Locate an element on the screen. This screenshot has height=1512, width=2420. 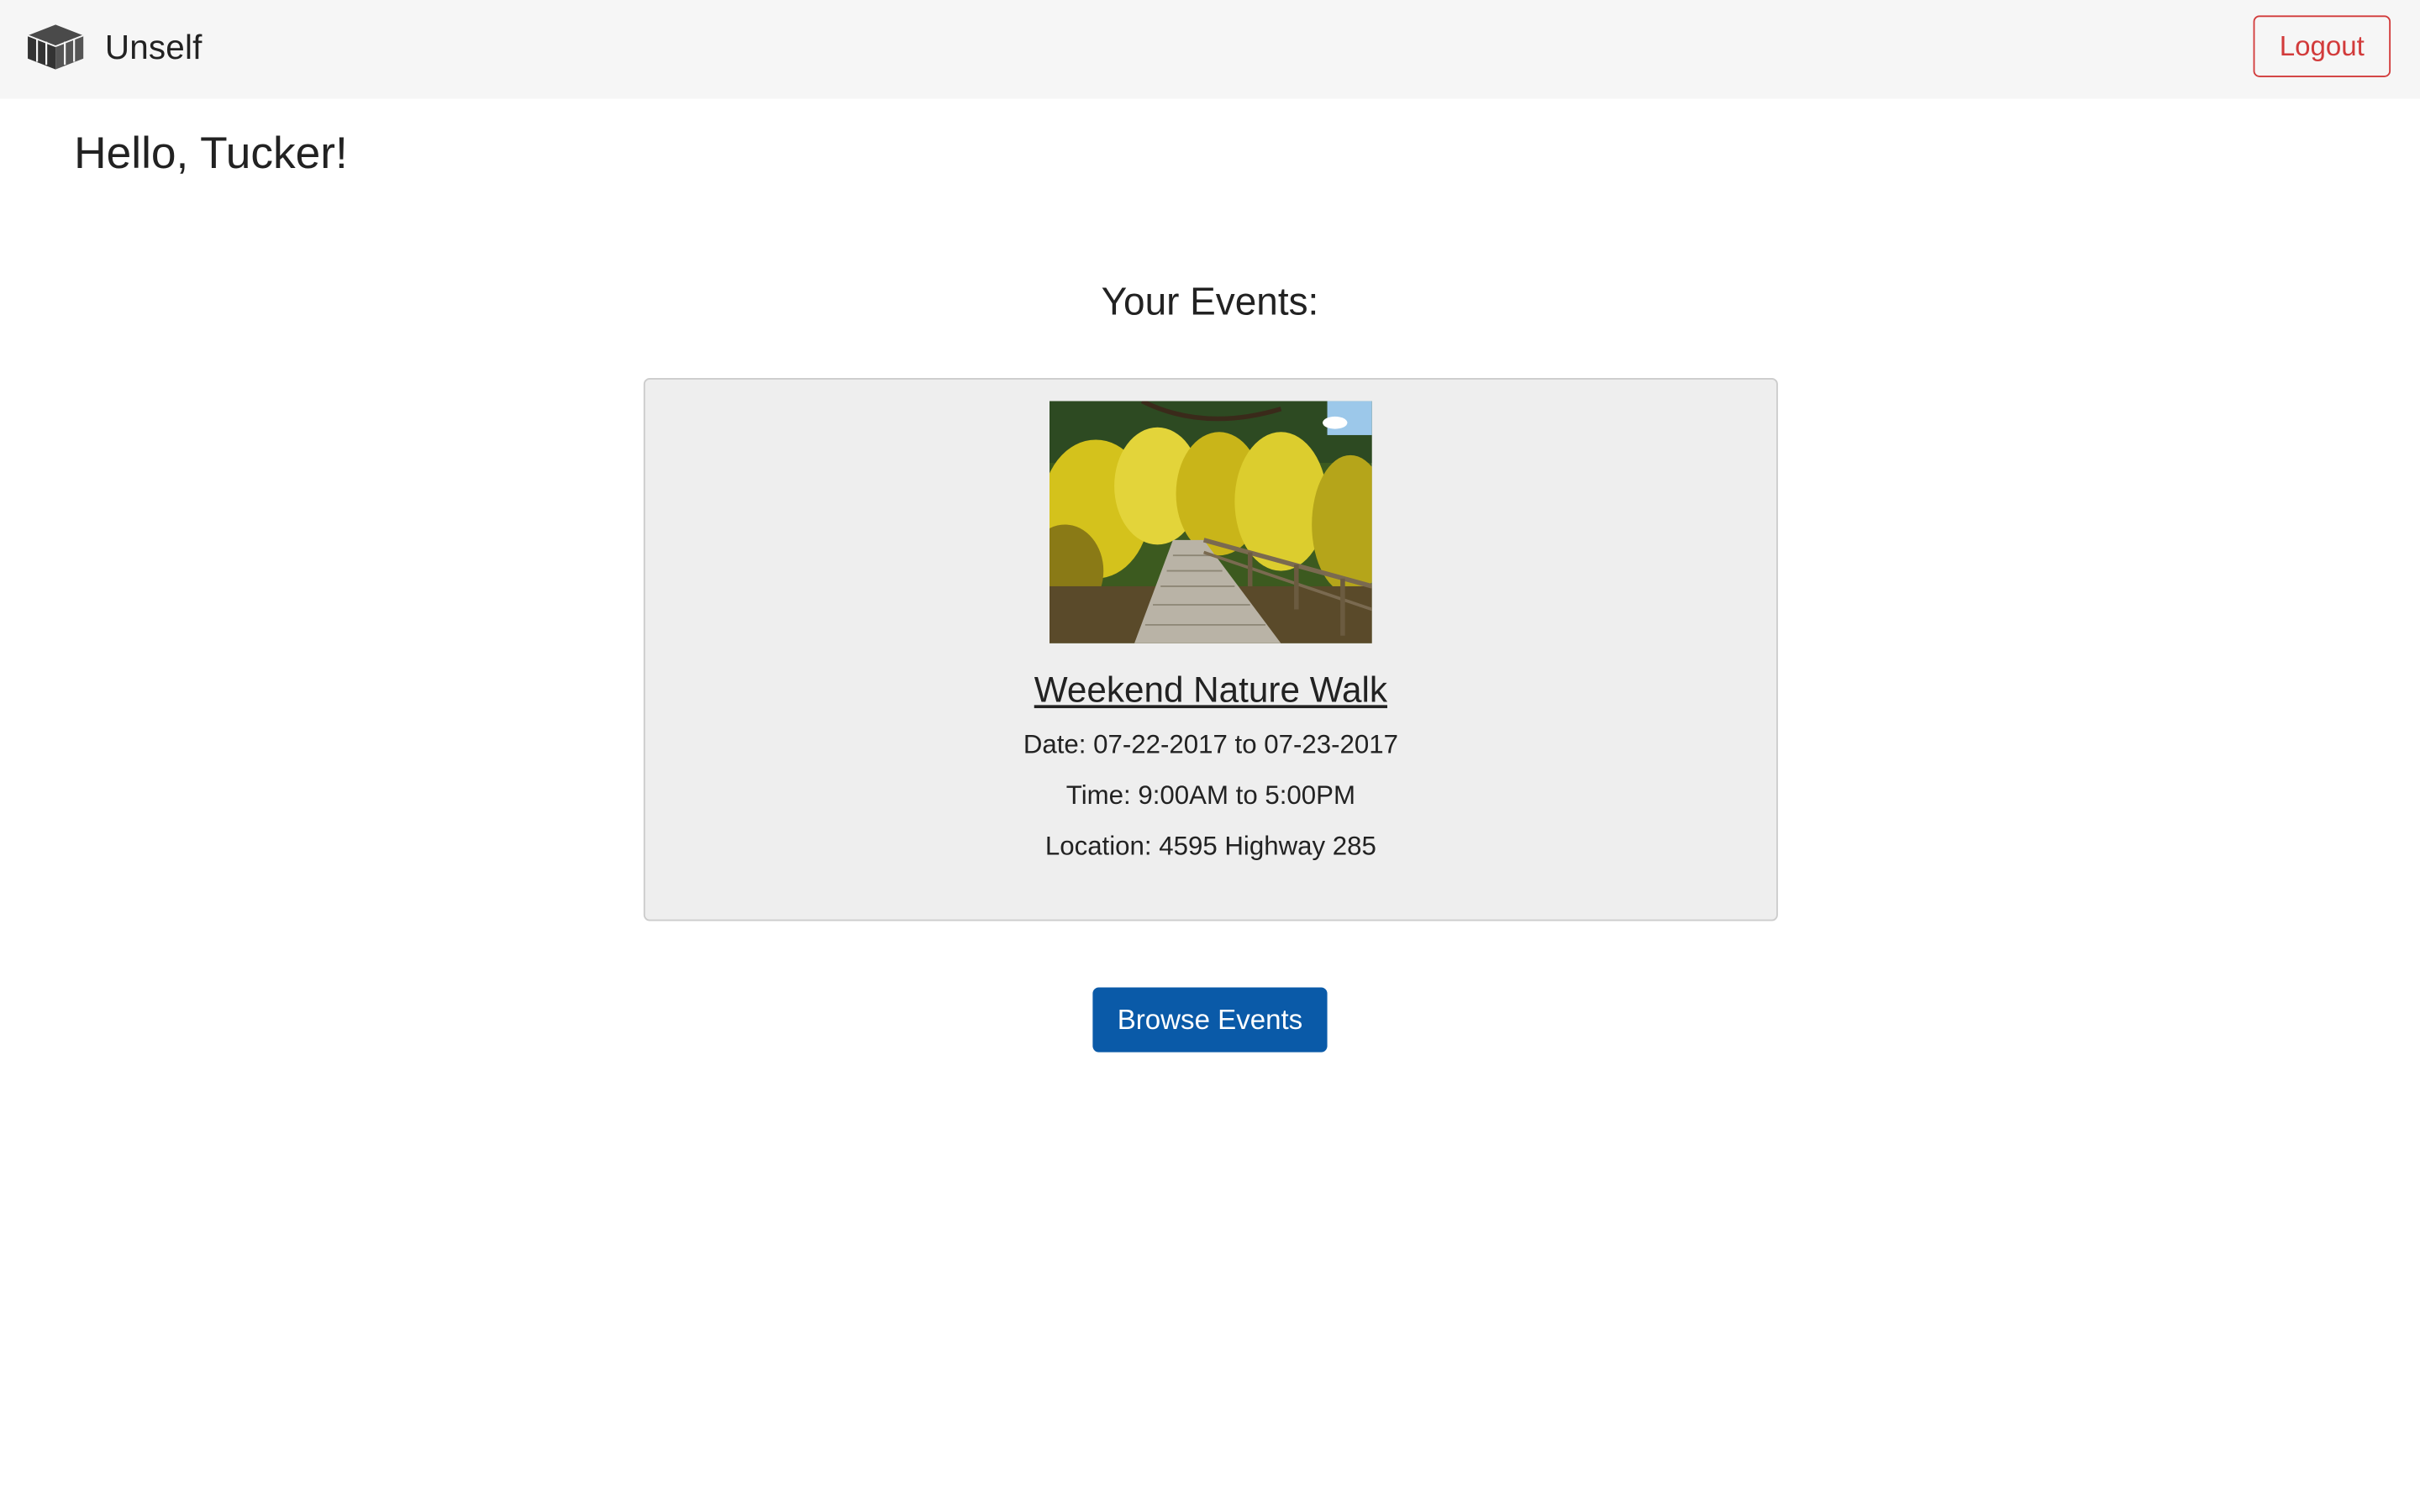
logout-button: Logout is located at coordinates (2322, 46).